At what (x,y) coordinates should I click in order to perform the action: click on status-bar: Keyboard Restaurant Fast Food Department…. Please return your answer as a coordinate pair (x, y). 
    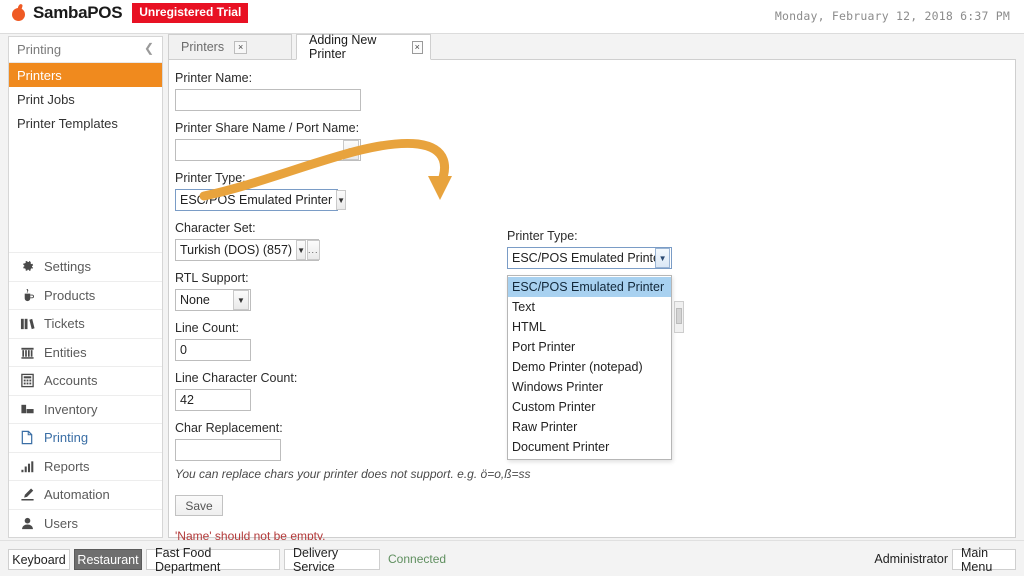
    Looking at the image, I should click on (512, 558).